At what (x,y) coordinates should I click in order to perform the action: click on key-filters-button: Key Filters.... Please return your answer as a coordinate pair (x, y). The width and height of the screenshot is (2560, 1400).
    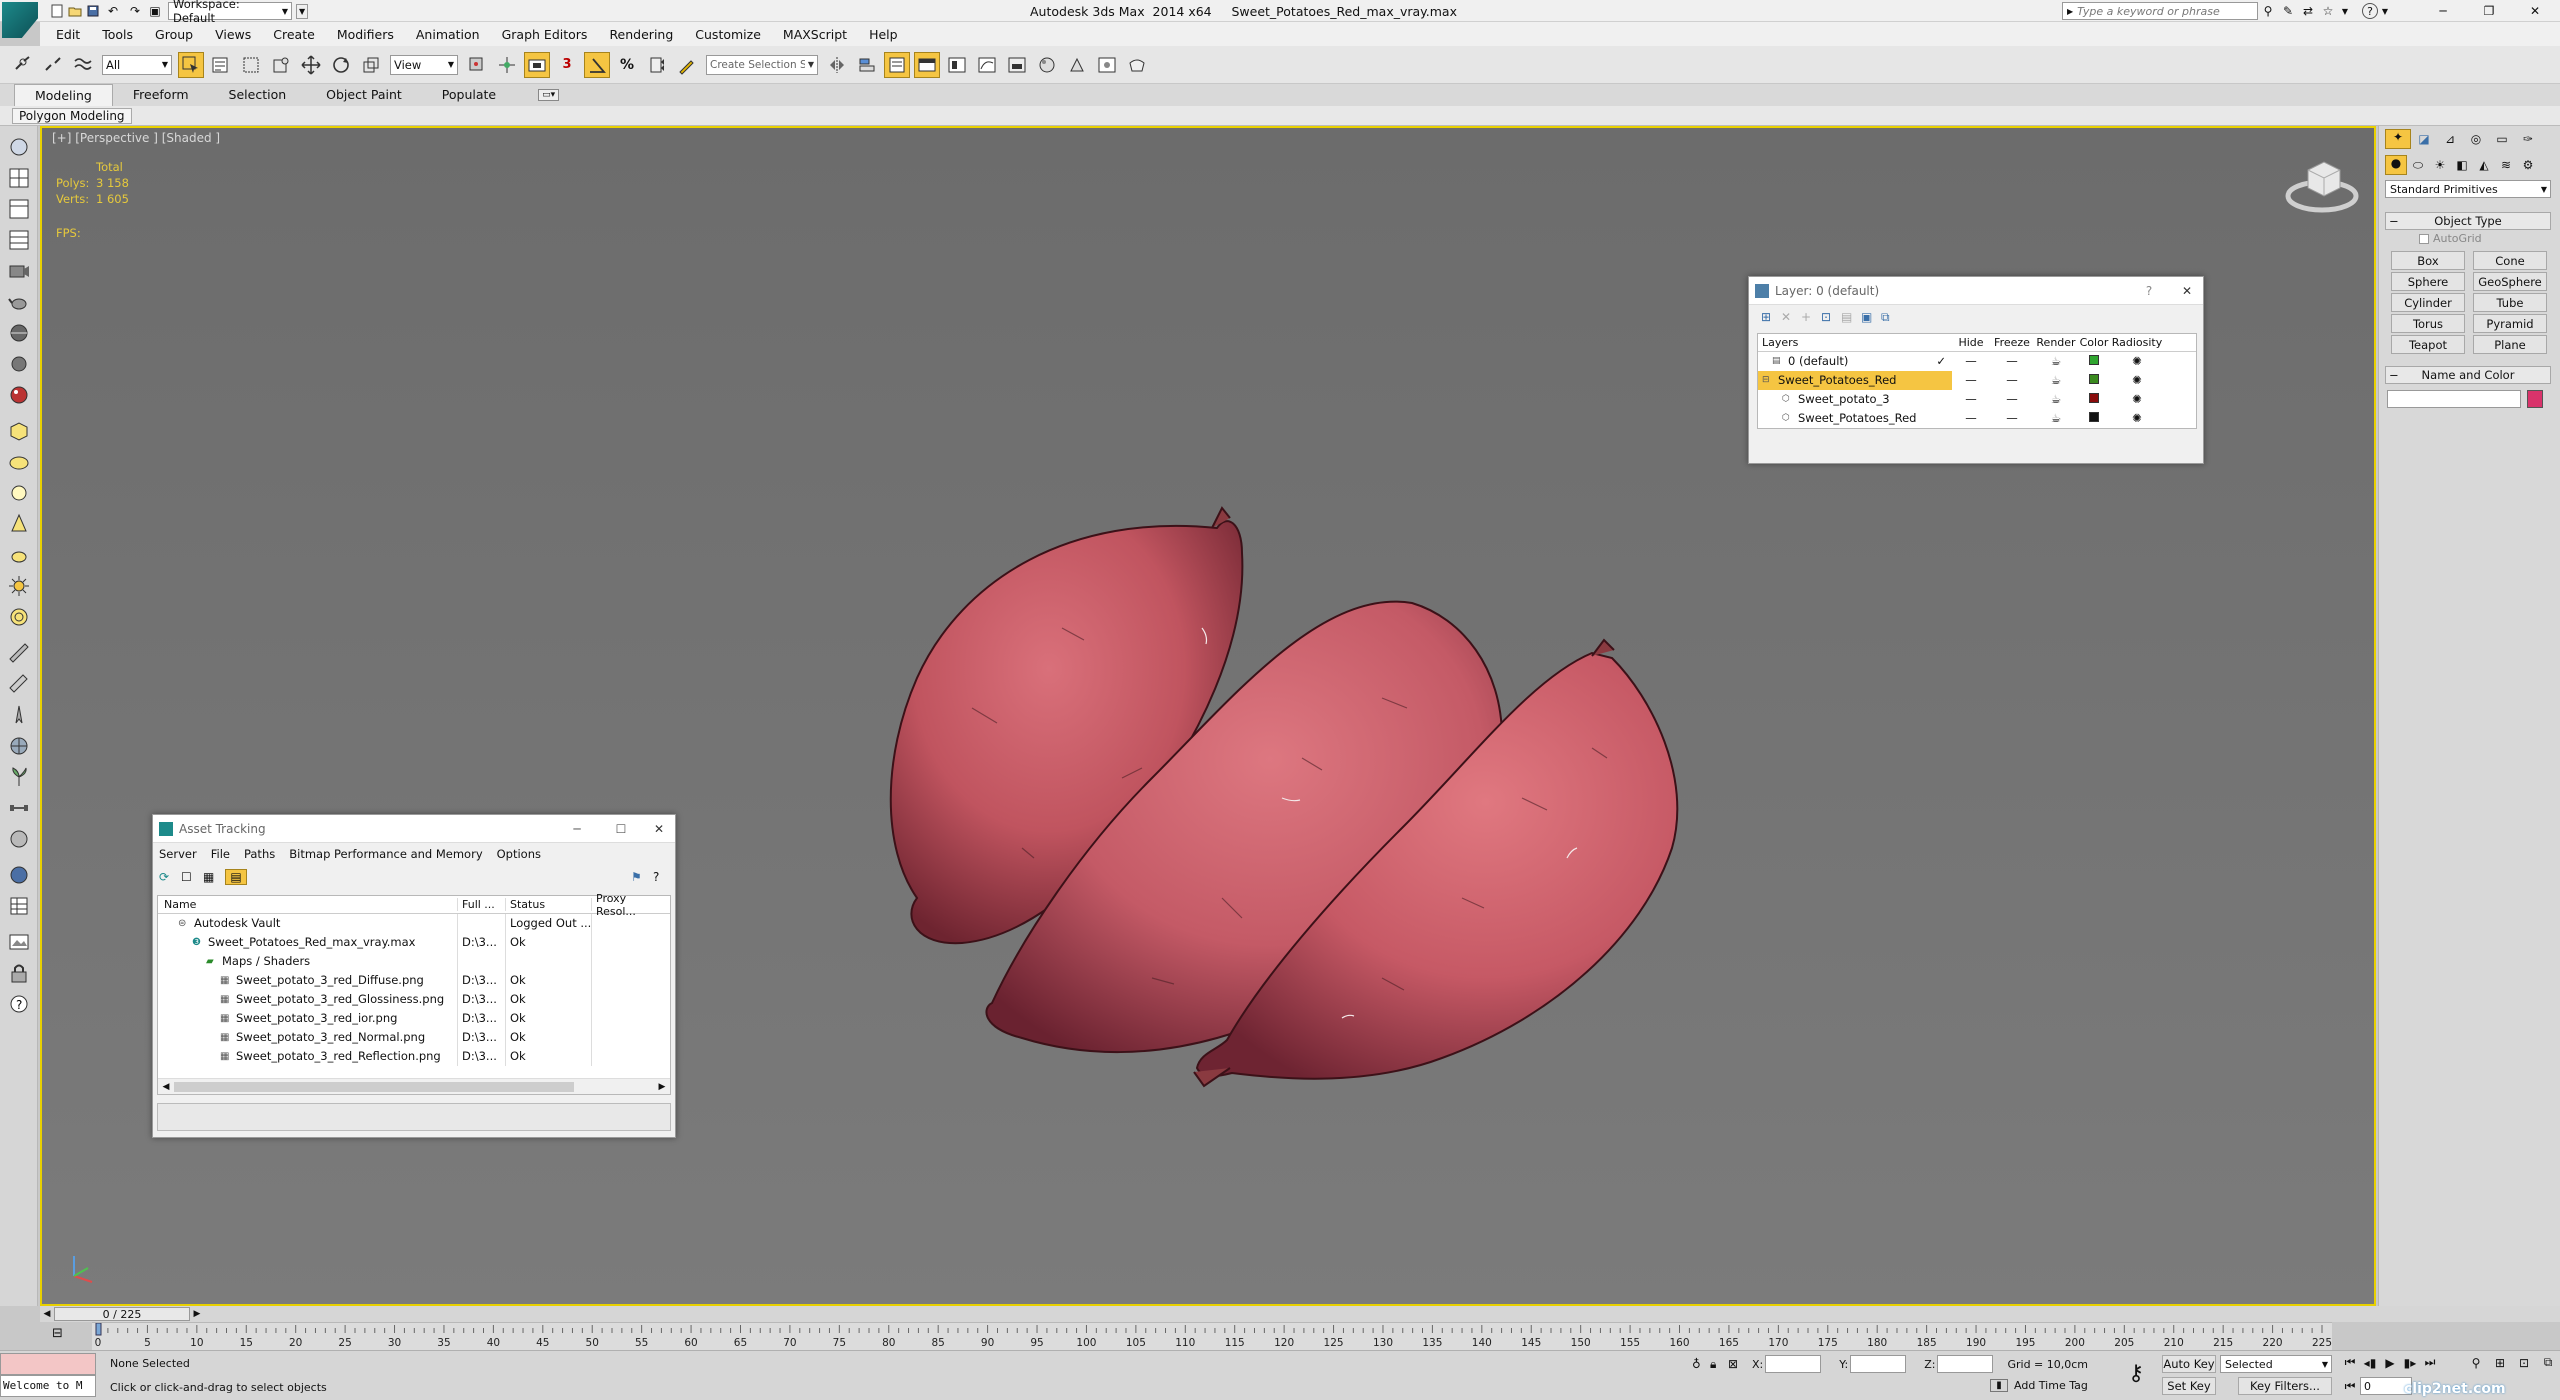
    Looking at the image, I should click on (2285, 1386).